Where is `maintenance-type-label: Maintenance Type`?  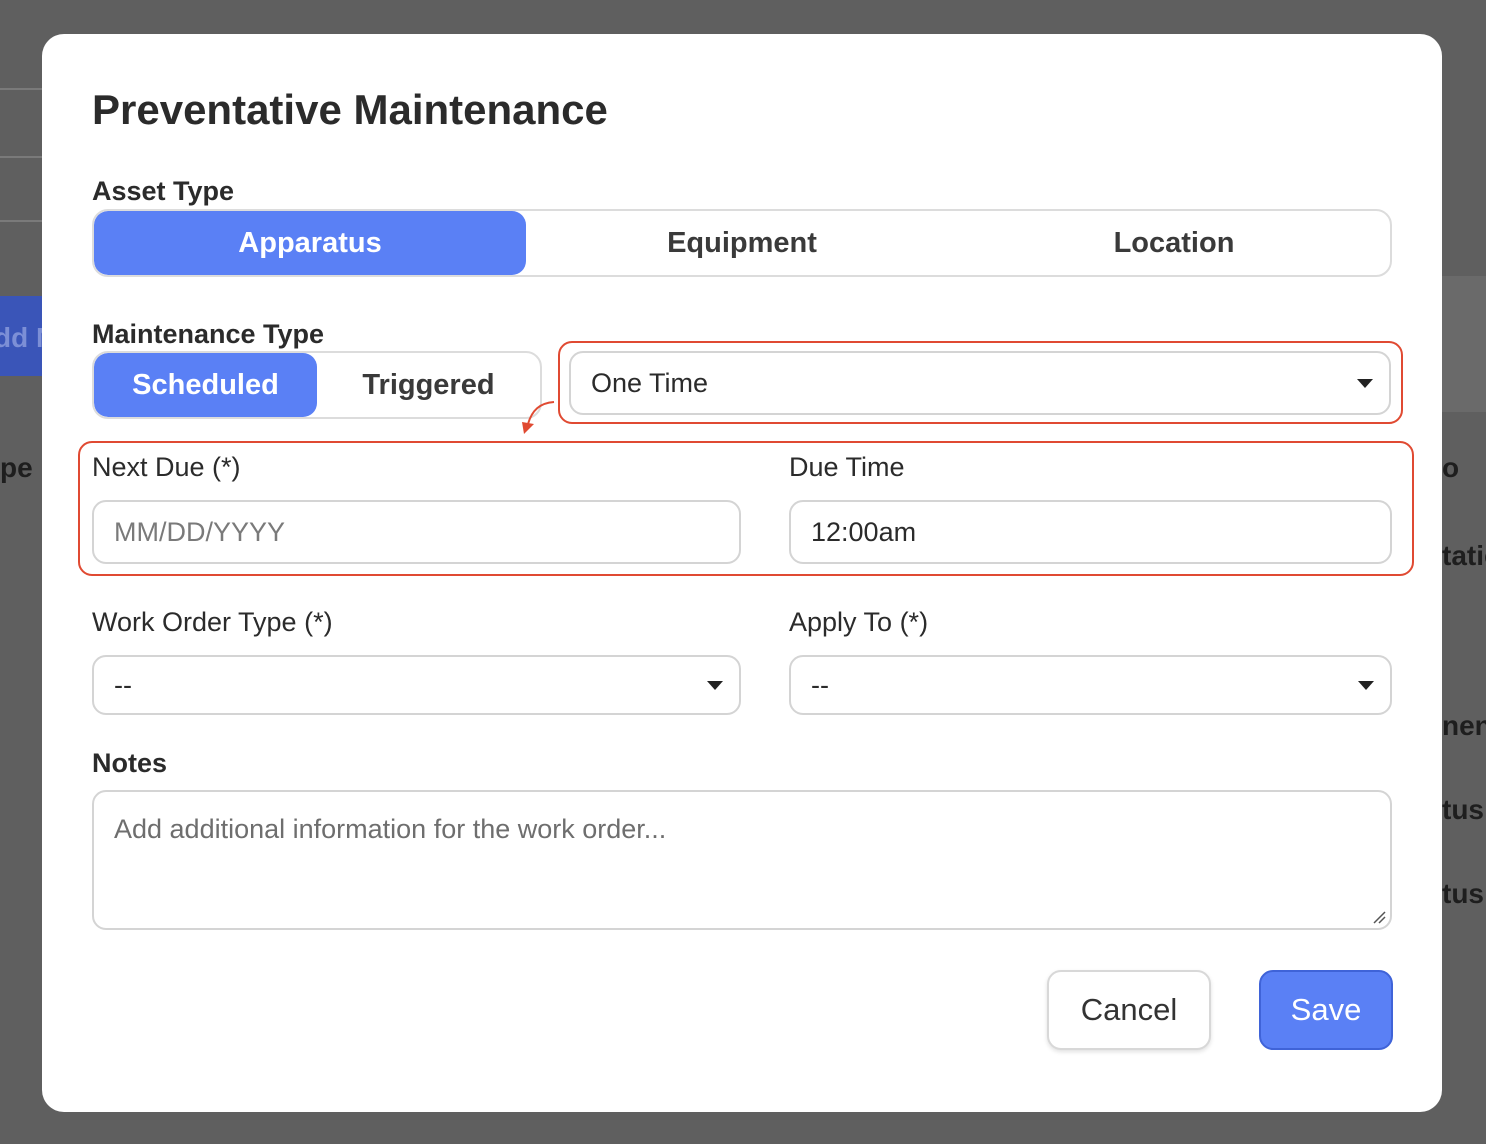 maintenance-type-label: Maintenance Type is located at coordinates (208, 334).